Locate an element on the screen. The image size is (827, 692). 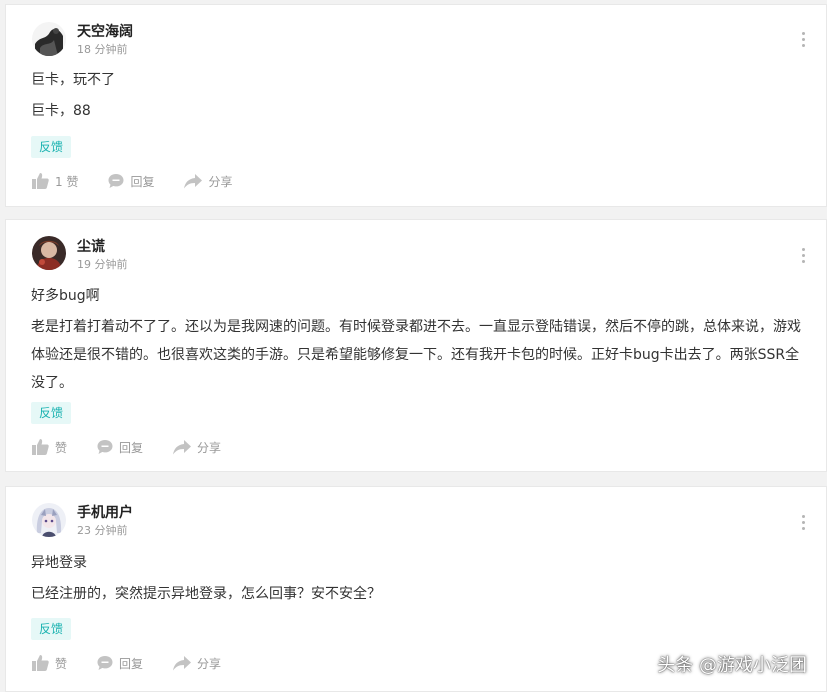
anime-girl-avatar-icon is located at coordinates (49, 520).